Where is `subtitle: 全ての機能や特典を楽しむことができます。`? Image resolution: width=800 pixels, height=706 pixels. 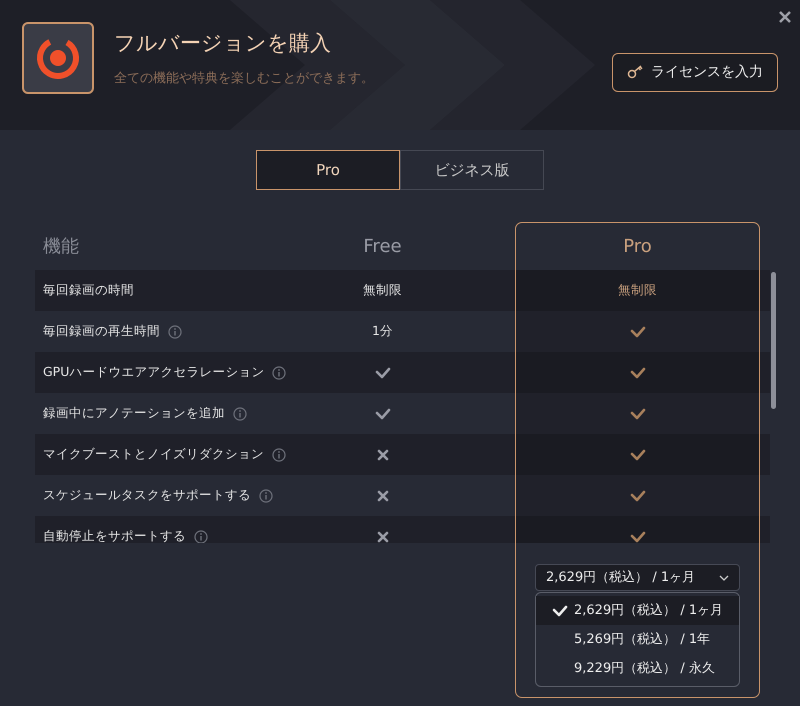
subtitle: 全ての機能や特典を楽しむことができます。 is located at coordinates (244, 79).